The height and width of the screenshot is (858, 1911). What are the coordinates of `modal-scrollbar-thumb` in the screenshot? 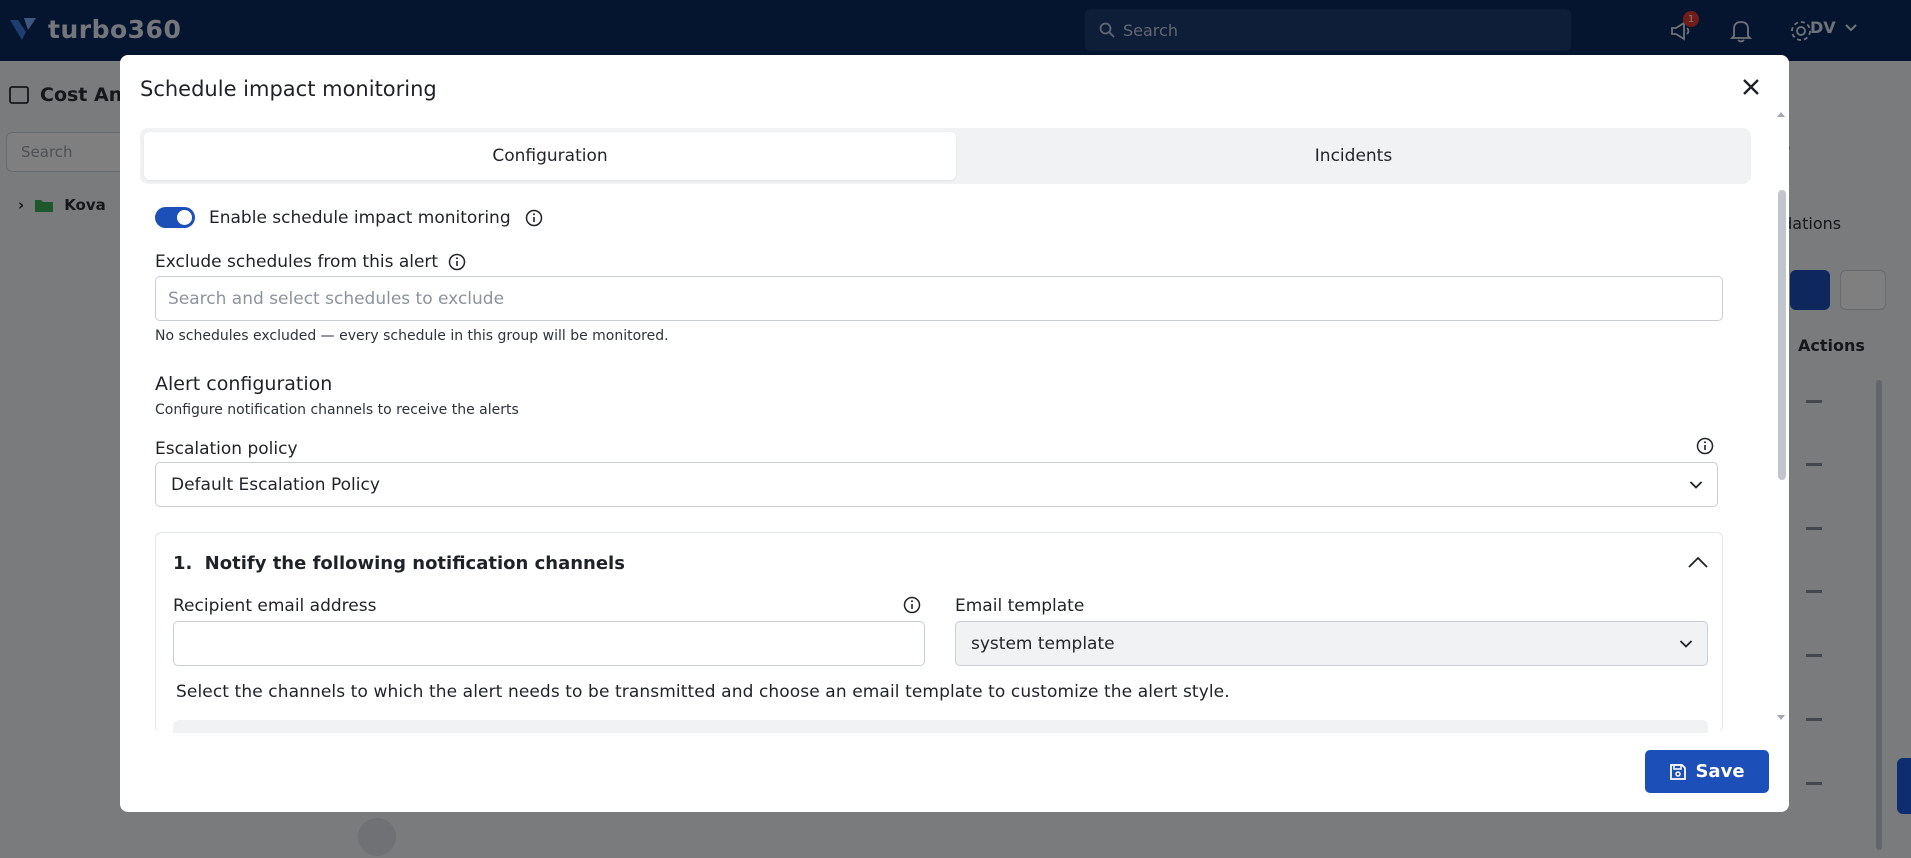 It's located at (1782, 335).